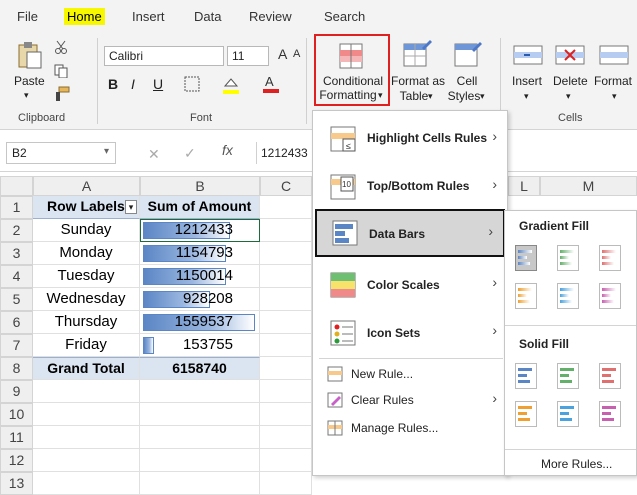 The width and height of the screenshot is (637, 495). I want to click on cell-styles-label-2: Styles, so click(464, 96).